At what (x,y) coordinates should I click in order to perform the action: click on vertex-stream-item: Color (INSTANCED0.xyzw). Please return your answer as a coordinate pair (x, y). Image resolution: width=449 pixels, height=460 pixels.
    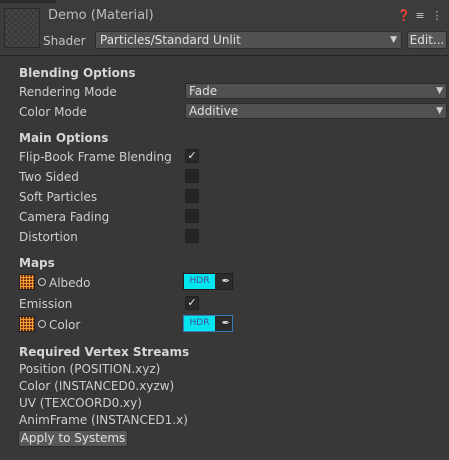
    Looking at the image, I should click on (97, 386).